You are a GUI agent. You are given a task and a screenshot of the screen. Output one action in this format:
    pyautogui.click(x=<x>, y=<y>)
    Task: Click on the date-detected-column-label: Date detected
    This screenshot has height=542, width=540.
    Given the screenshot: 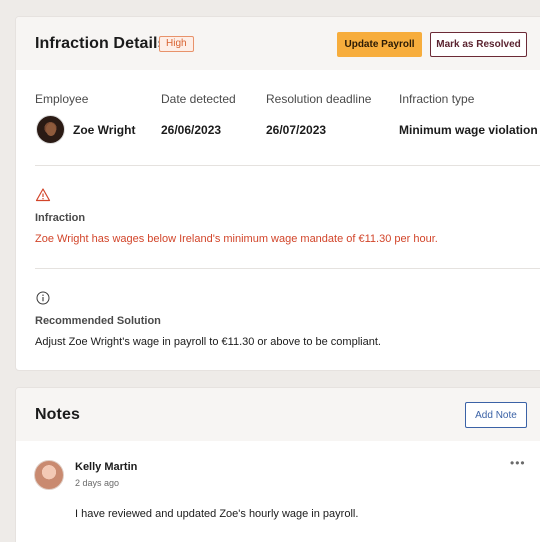 What is the action you would take?
    pyautogui.click(x=198, y=99)
    